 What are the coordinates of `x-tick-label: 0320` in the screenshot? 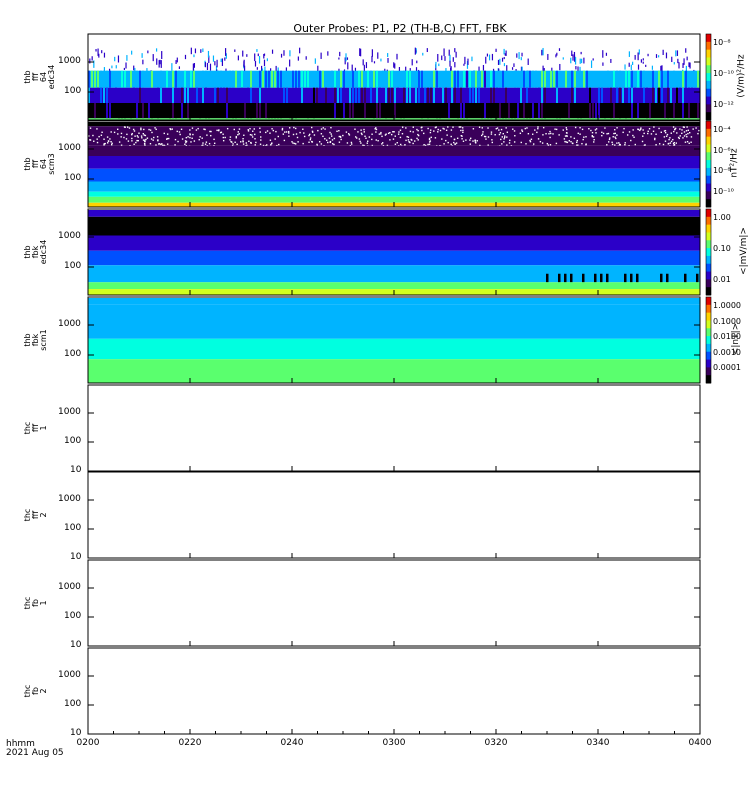 It's located at (496, 743).